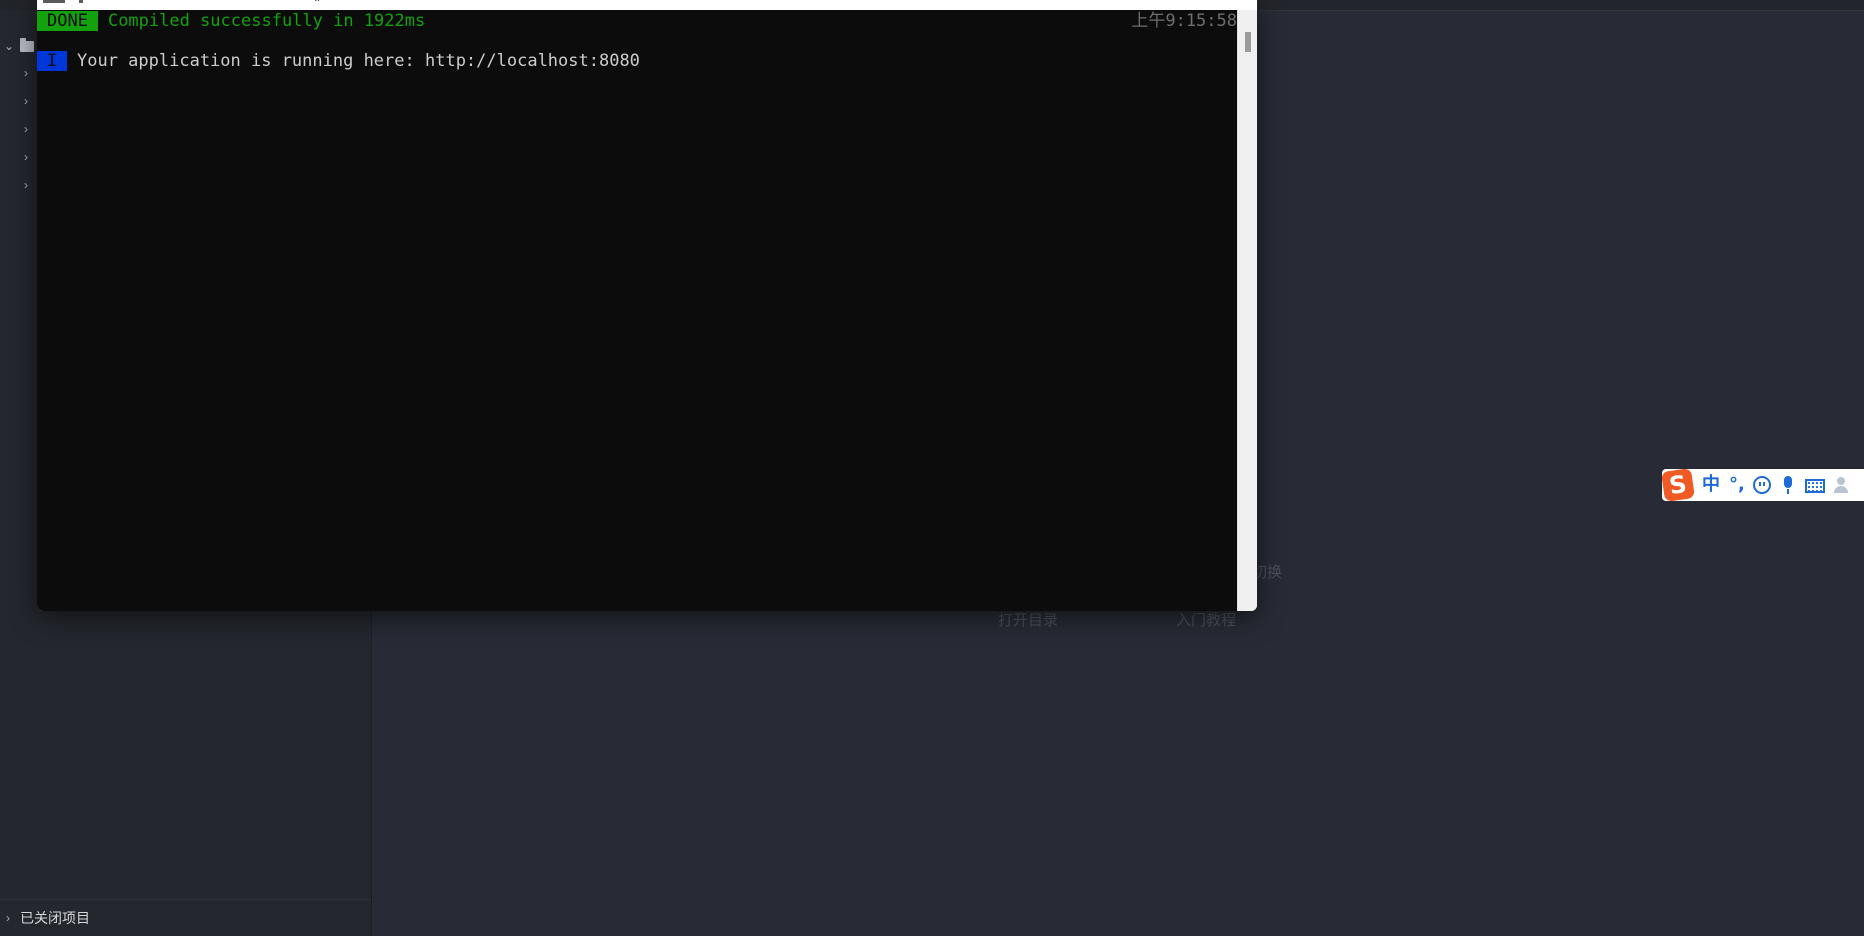 Image resolution: width=1864 pixels, height=936 pixels. What do you see at coordinates (1248, 42) in the screenshot?
I see `scrollbar-thumb` at bounding box center [1248, 42].